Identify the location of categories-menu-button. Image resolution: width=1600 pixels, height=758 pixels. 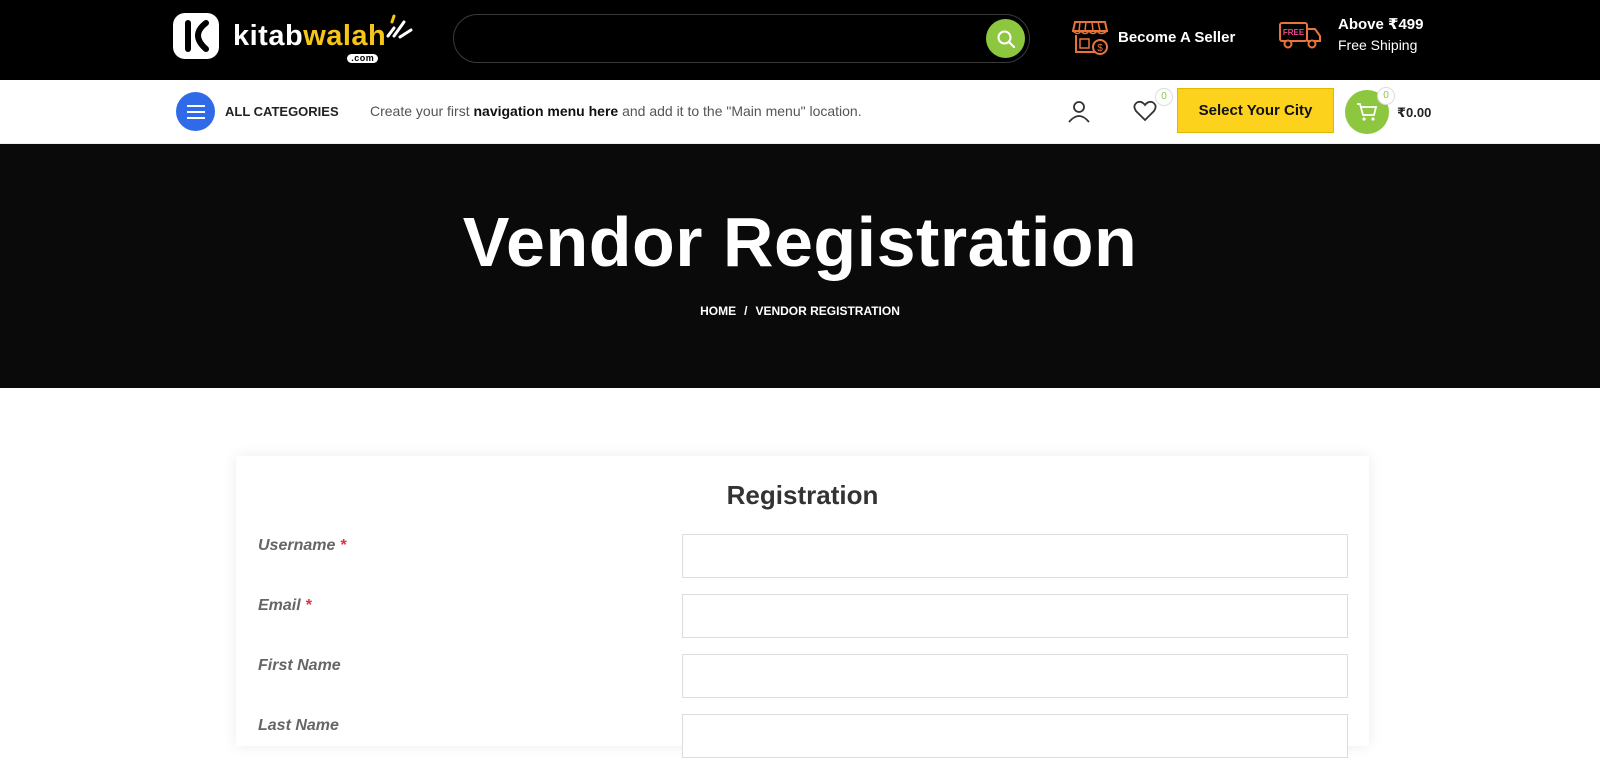
(195, 111).